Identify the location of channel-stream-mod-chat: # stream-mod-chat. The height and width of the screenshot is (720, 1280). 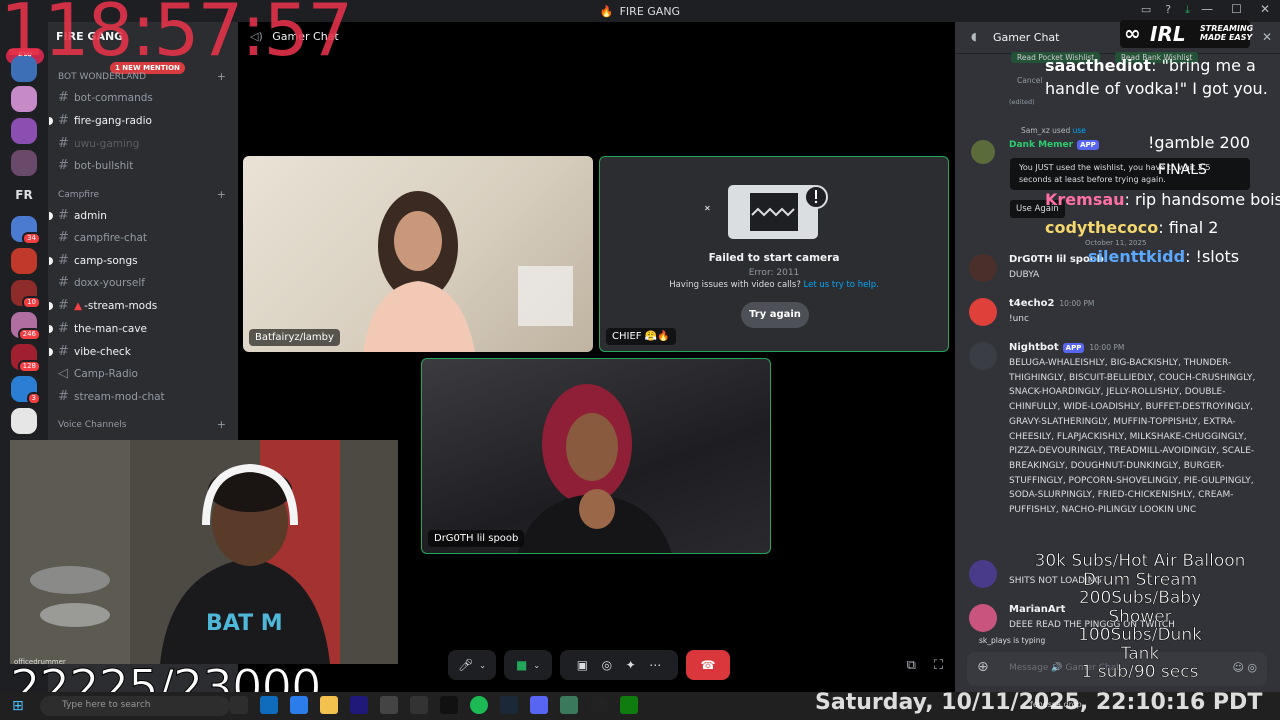
(143, 396).